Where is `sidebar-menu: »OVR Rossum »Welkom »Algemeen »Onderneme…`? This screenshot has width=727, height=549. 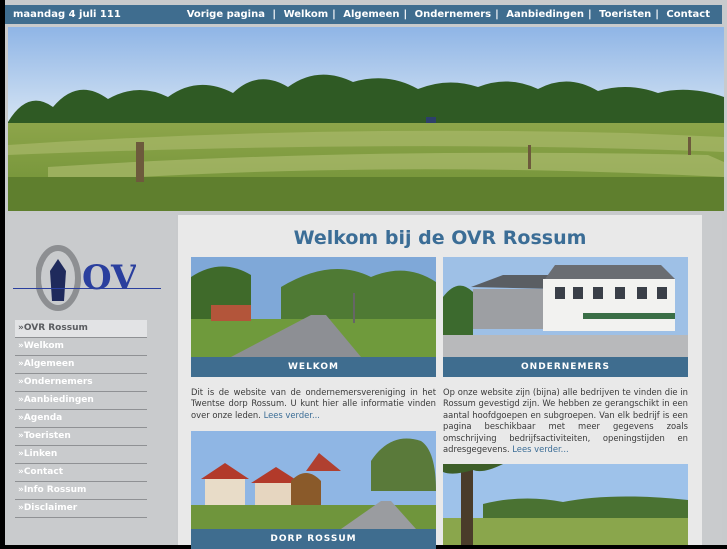
sidebar-menu: »OVR Rossum »Welkom »Algemeen »Onderneme… is located at coordinates (81, 419).